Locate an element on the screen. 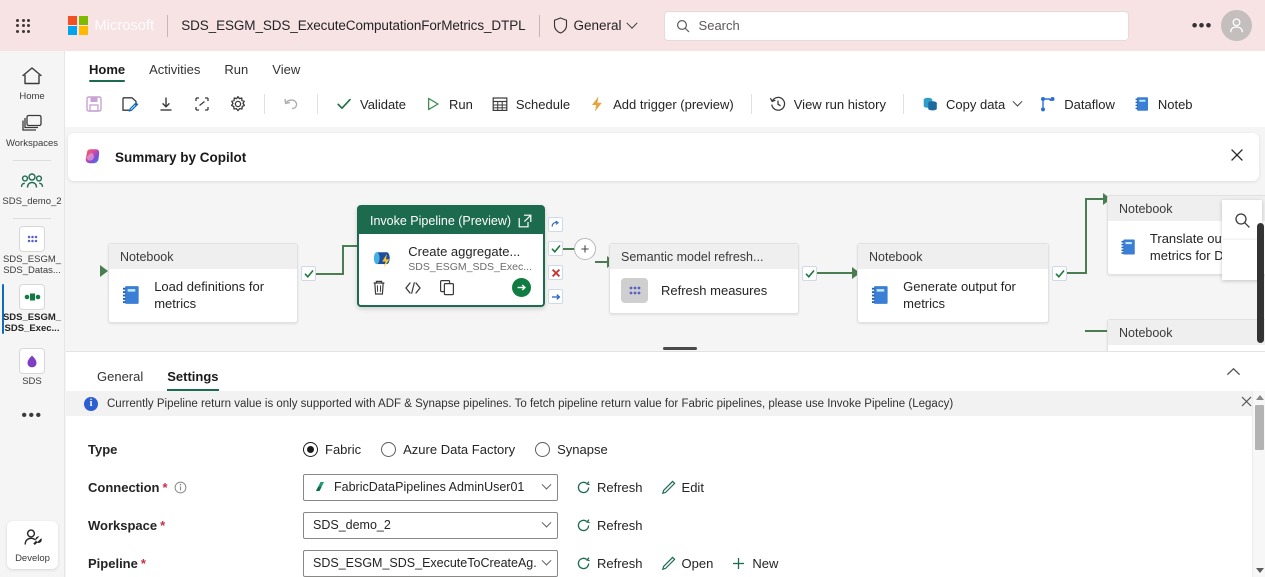 This screenshot has width=1265, height=577. collapse-panel-button is located at coordinates (1233, 373).